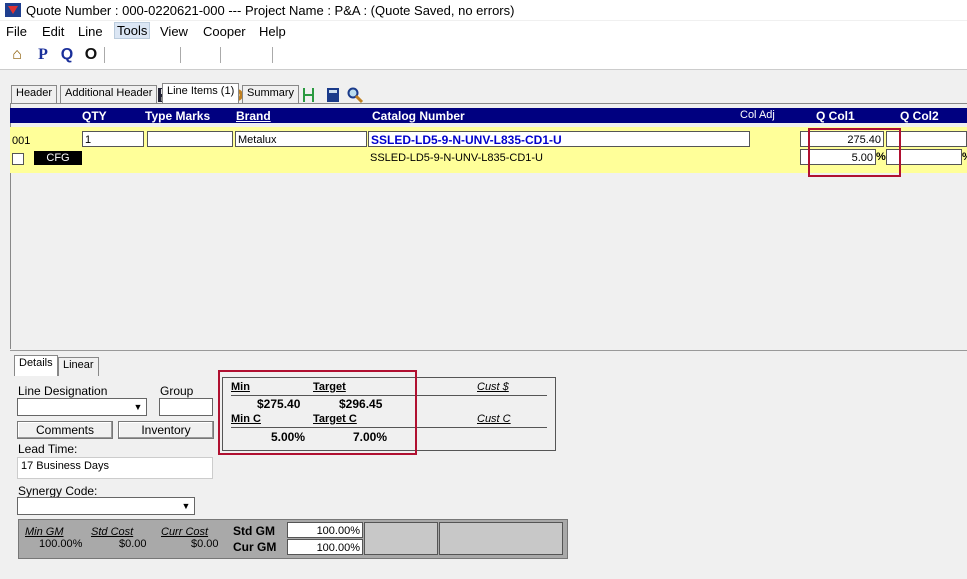 The height and width of the screenshot is (579, 967). Describe the element at coordinates (18, 159) in the screenshot. I see `row-checkbox` at that location.